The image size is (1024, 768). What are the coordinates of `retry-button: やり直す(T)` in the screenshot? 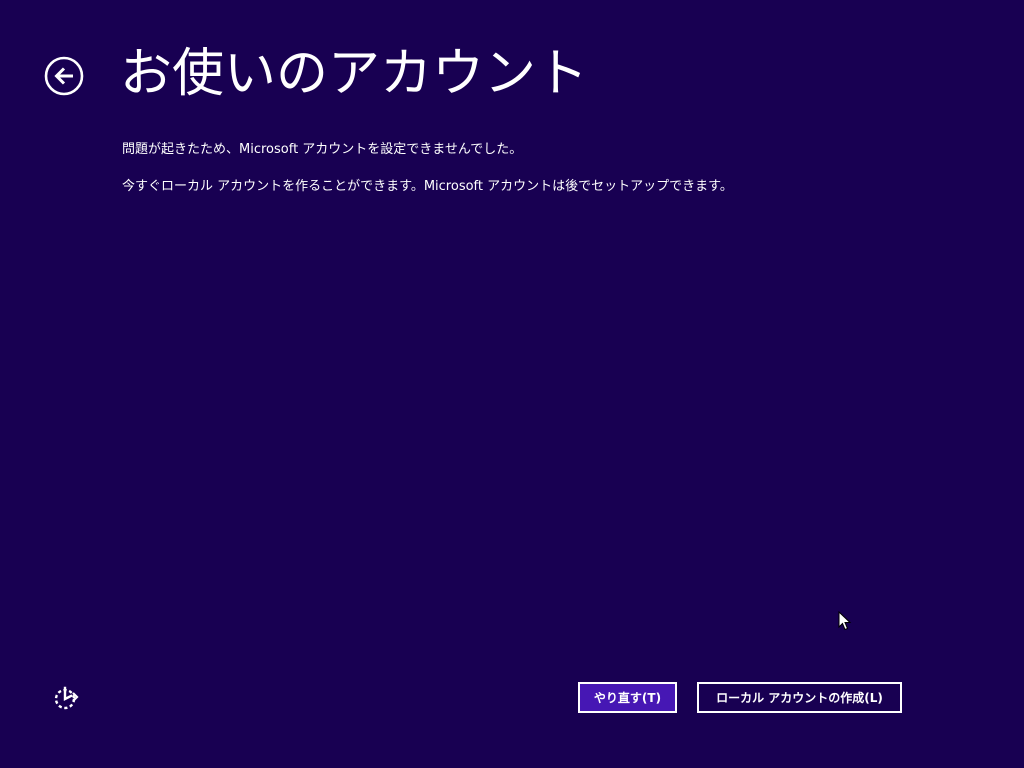 It's located at (627, 697).